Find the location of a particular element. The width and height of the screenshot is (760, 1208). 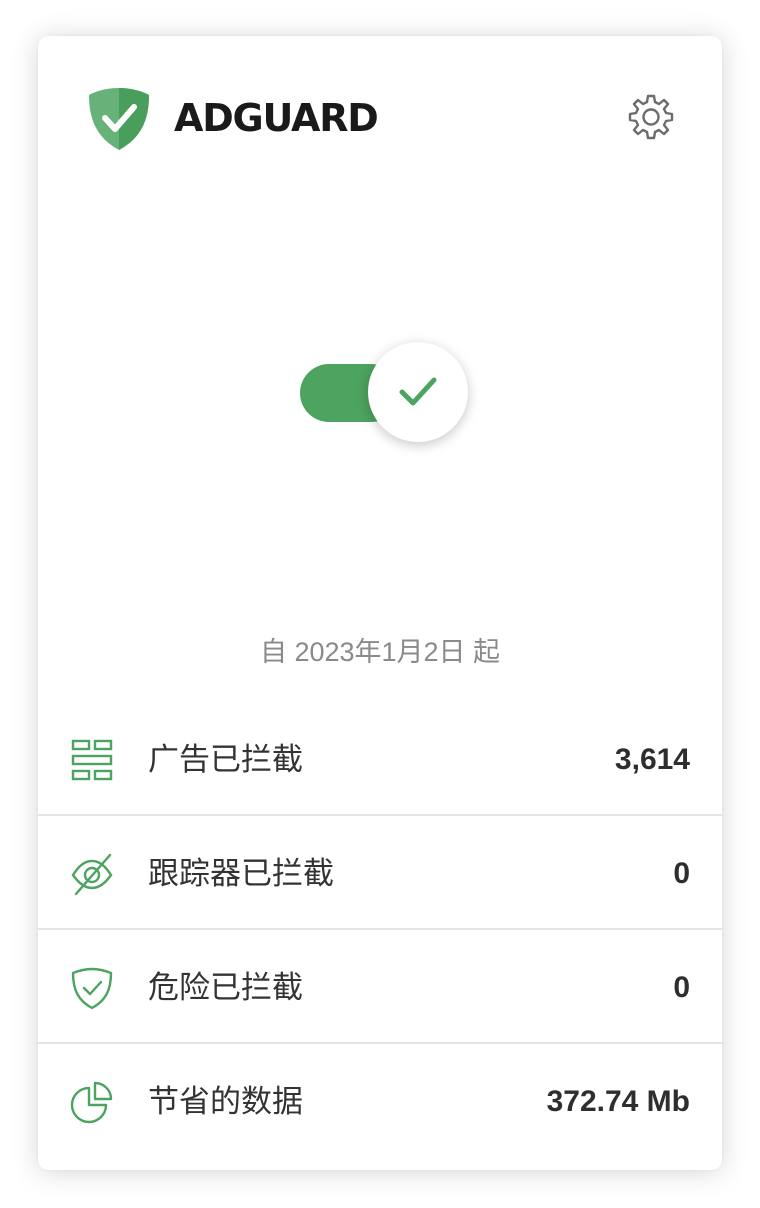

stat-label: 跟踪器已拦截 is located at coordinates (241, 874).